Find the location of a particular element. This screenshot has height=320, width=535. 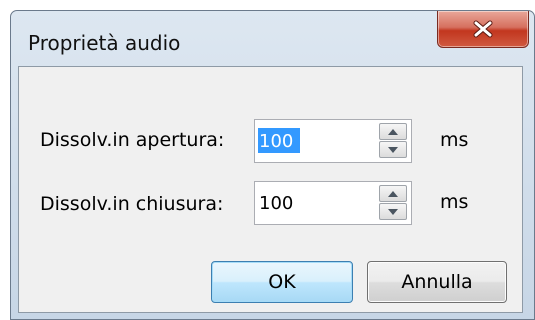

fade-out-decrement-button is located at coordinates (393, 211).